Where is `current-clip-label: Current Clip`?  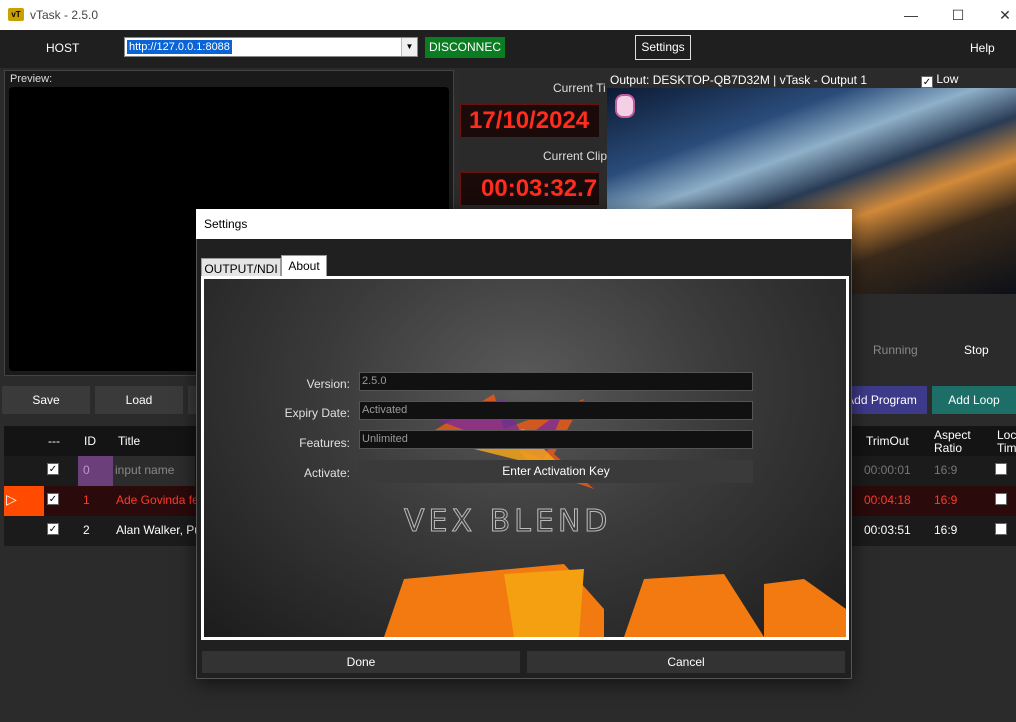
current-clip-label: Current Clip is located at coordinates (575, 156).